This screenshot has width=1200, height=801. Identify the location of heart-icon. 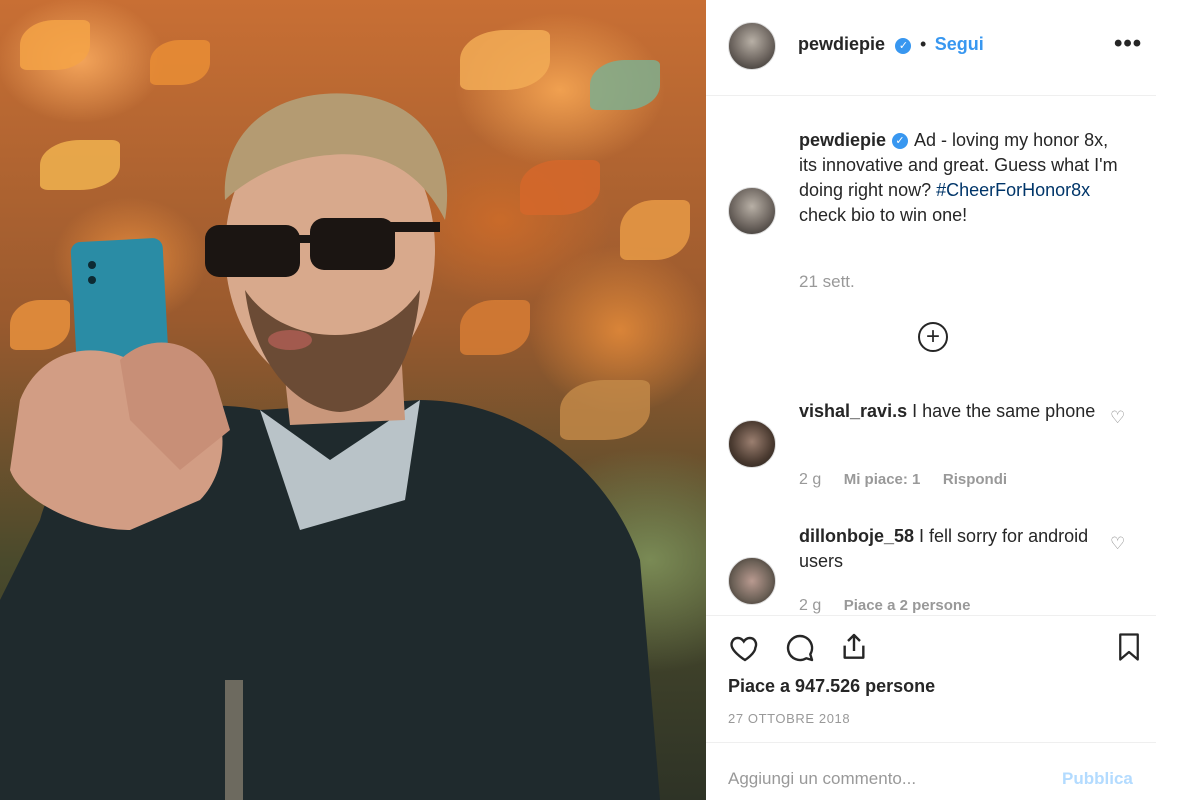
(745, 648).